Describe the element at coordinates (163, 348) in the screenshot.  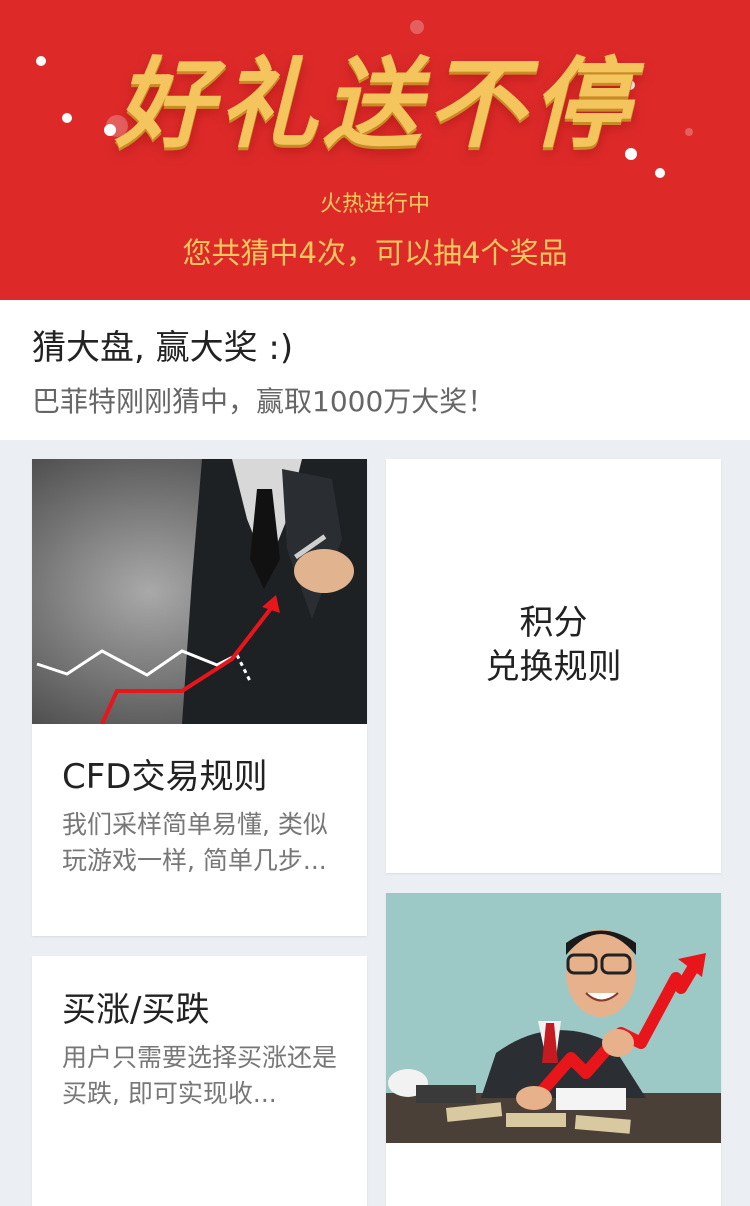
I see `intro-title: 猜大盘, 赢大奖 :)` at that location.